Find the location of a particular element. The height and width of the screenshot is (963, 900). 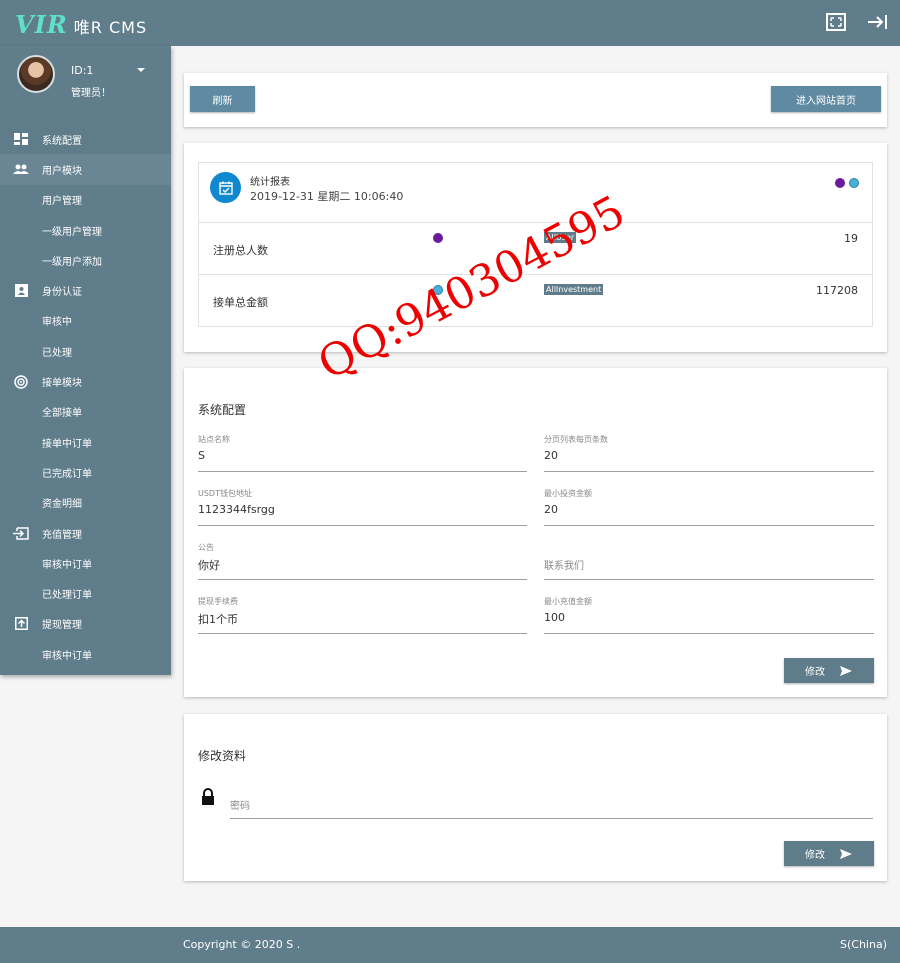

fullscreen-icon is located at coordinates (837, 23).